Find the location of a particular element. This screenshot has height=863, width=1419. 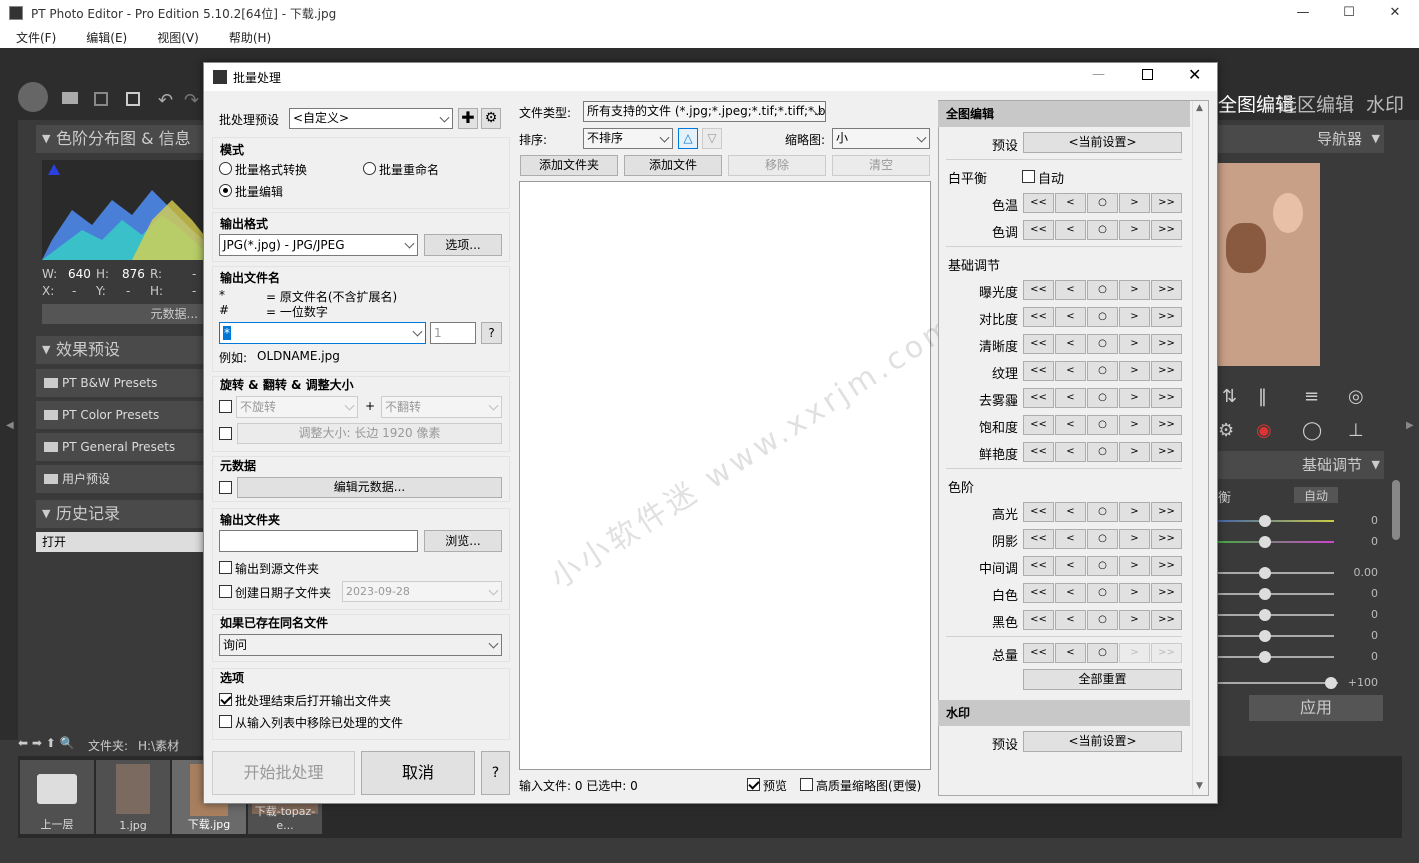

rotate-checkbox is located at coordinates (225, 406).